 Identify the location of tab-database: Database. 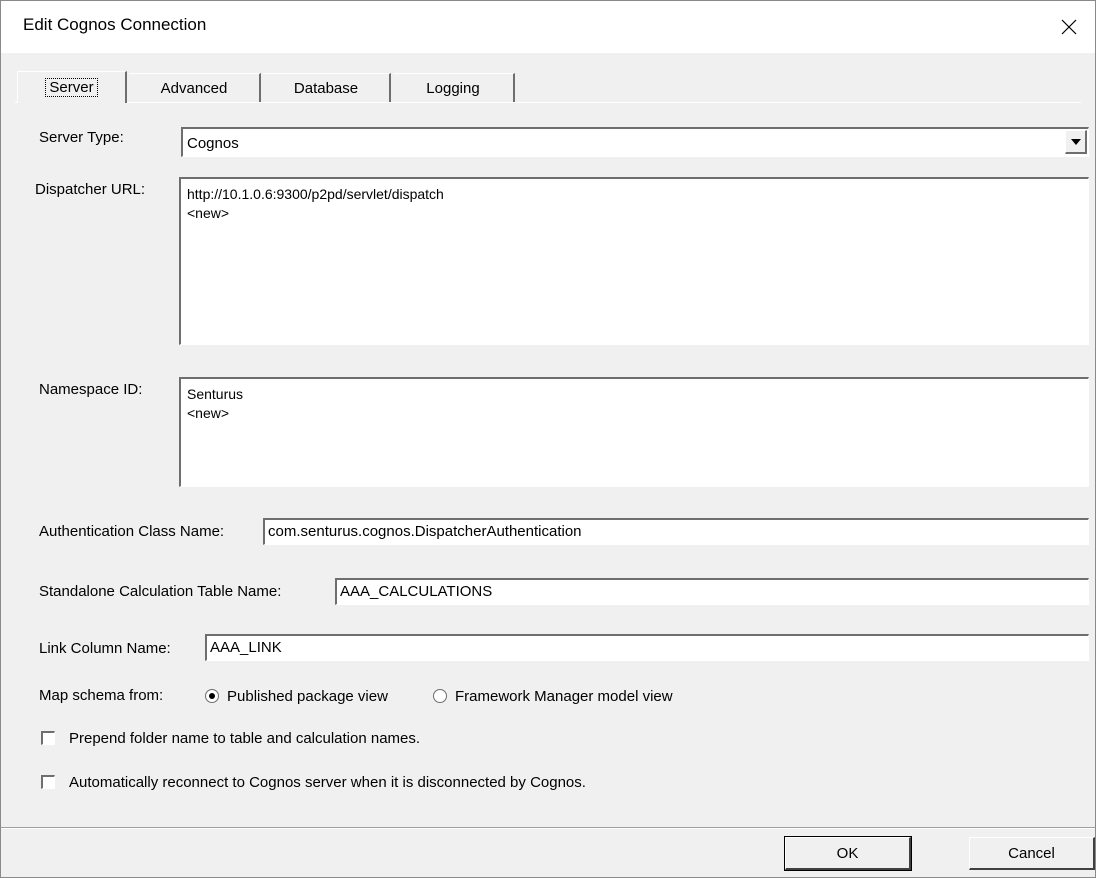
(327, 88).